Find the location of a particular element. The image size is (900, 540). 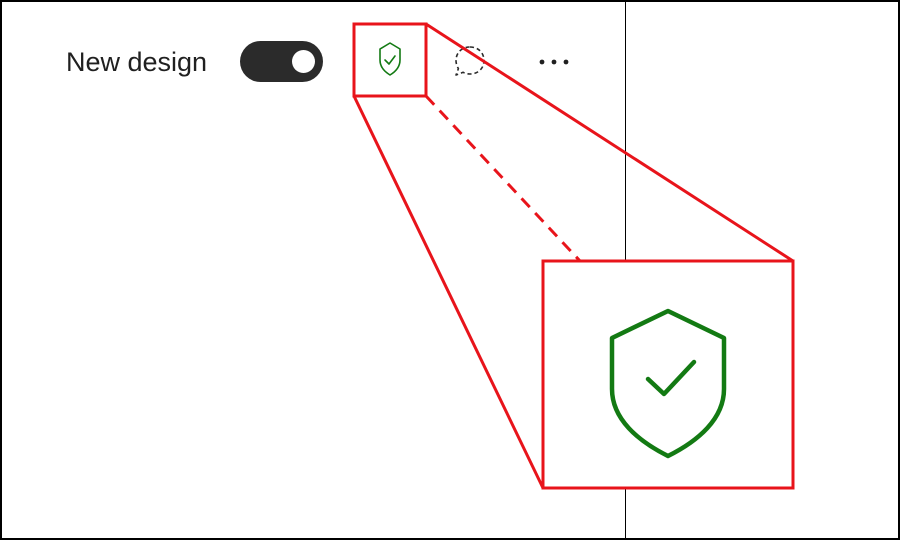

callout-line-dashed is located at coordinates (503, 178).